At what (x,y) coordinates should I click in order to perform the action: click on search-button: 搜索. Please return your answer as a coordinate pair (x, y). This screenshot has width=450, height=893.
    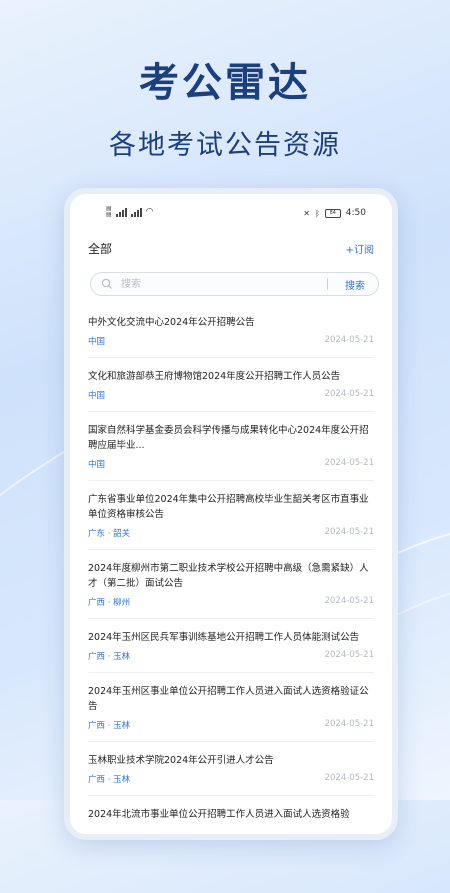
    Looking at the image, I should click on (355, 284).